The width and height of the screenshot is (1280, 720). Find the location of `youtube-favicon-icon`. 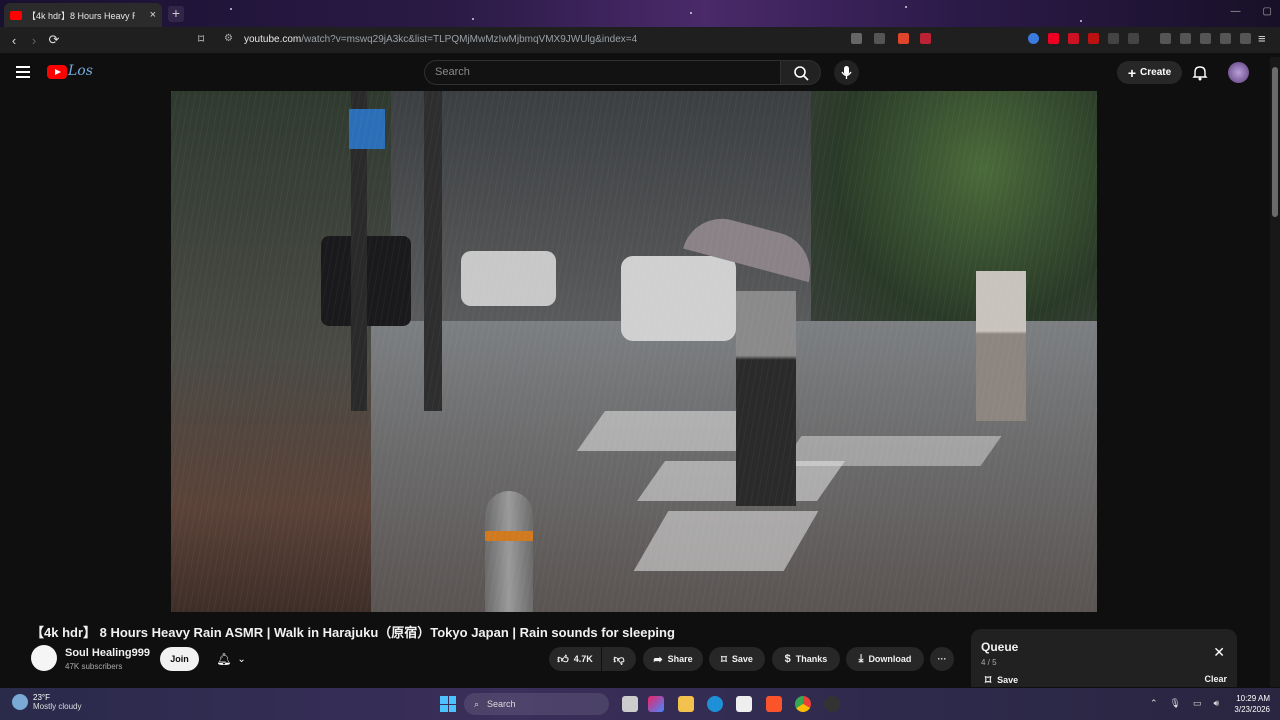

youtube-favicon-icon is located at coordinates (16, 15).